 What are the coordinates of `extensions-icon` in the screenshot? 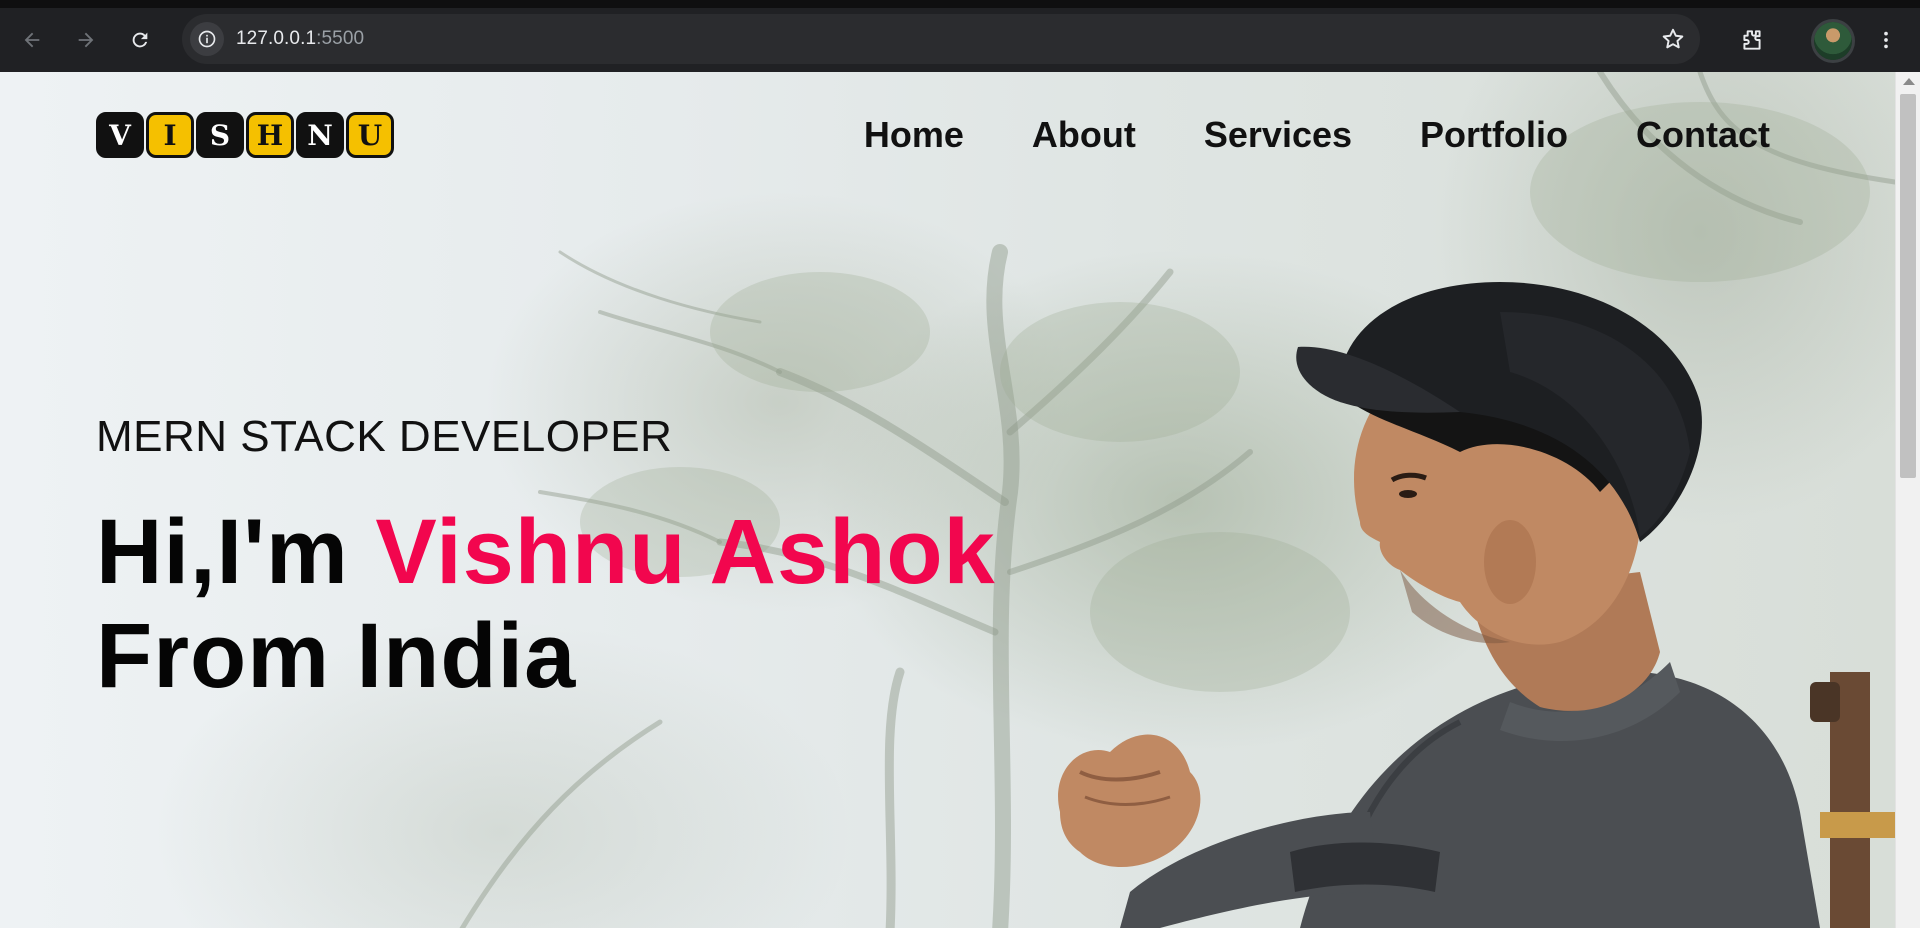 It's located at (1752, 40).